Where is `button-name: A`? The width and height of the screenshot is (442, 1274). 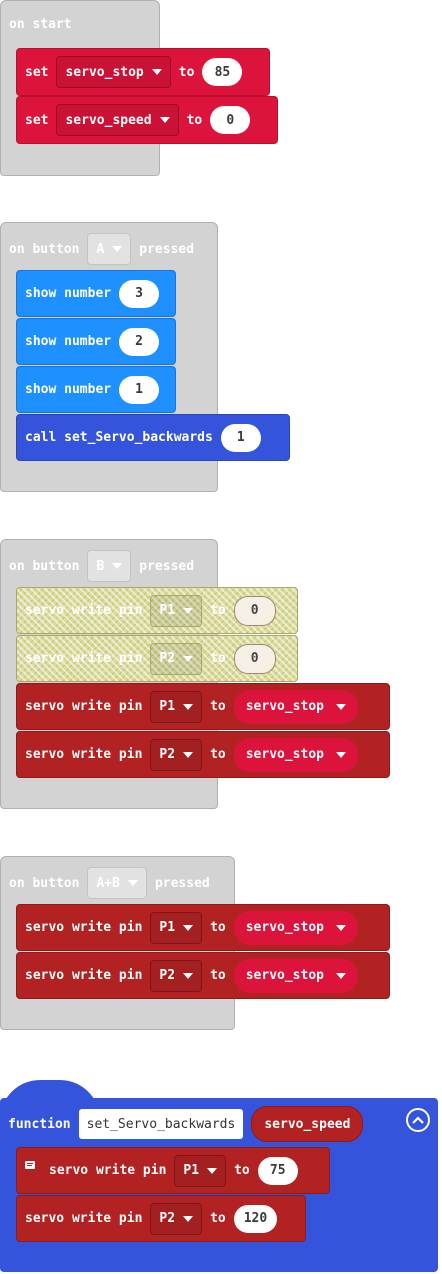 button-name: A is located at coordinates (100, 249).